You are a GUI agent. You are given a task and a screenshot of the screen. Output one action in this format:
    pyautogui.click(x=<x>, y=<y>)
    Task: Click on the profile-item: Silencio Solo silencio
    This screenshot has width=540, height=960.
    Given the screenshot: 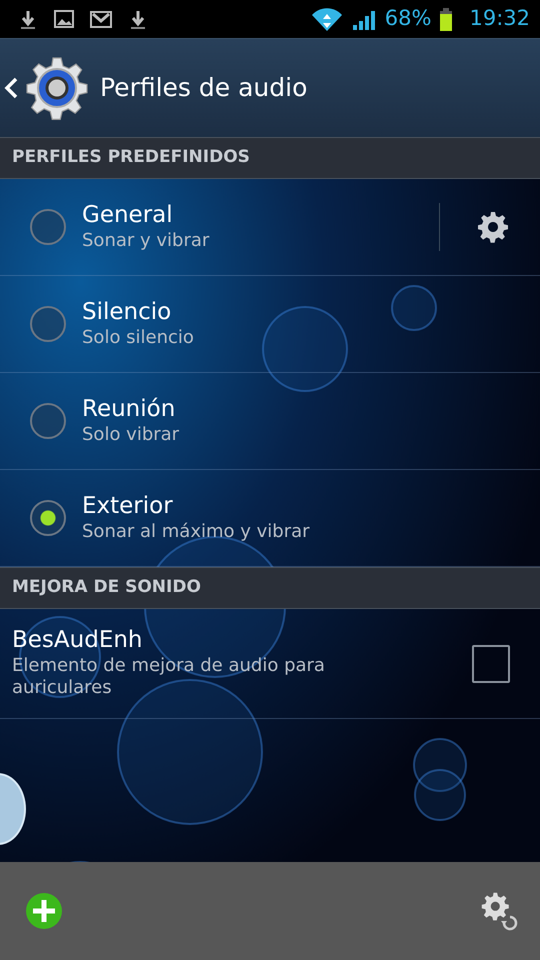 What is the action you would take?
    pyautogui.click(x=270, y=324)
    